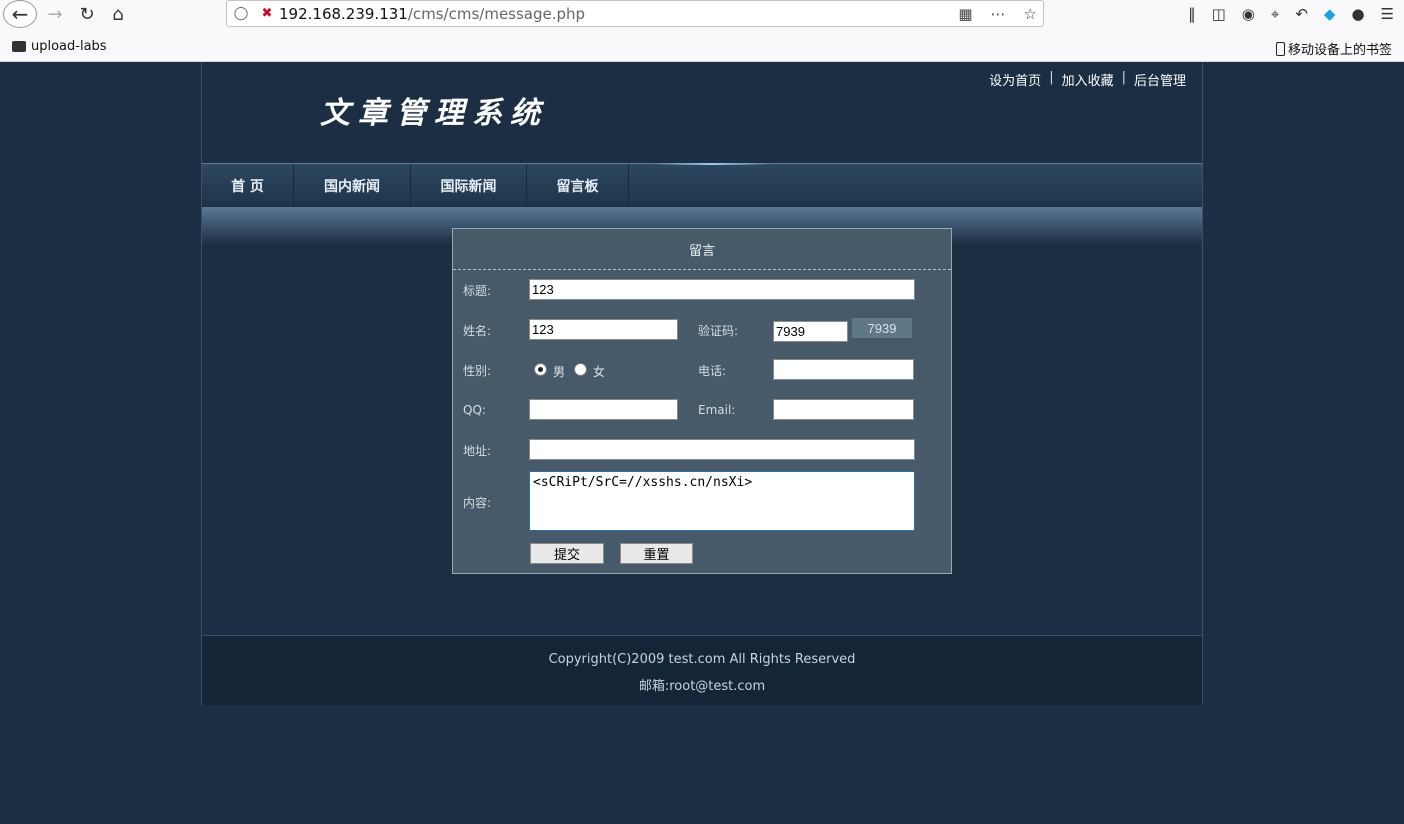 This screenshot has width=1404, height=824. What do you see at coordinates (469, 185) in the screenshot?
I see `nav-international-news: 国际新闻` at bounding box center [469, 185].